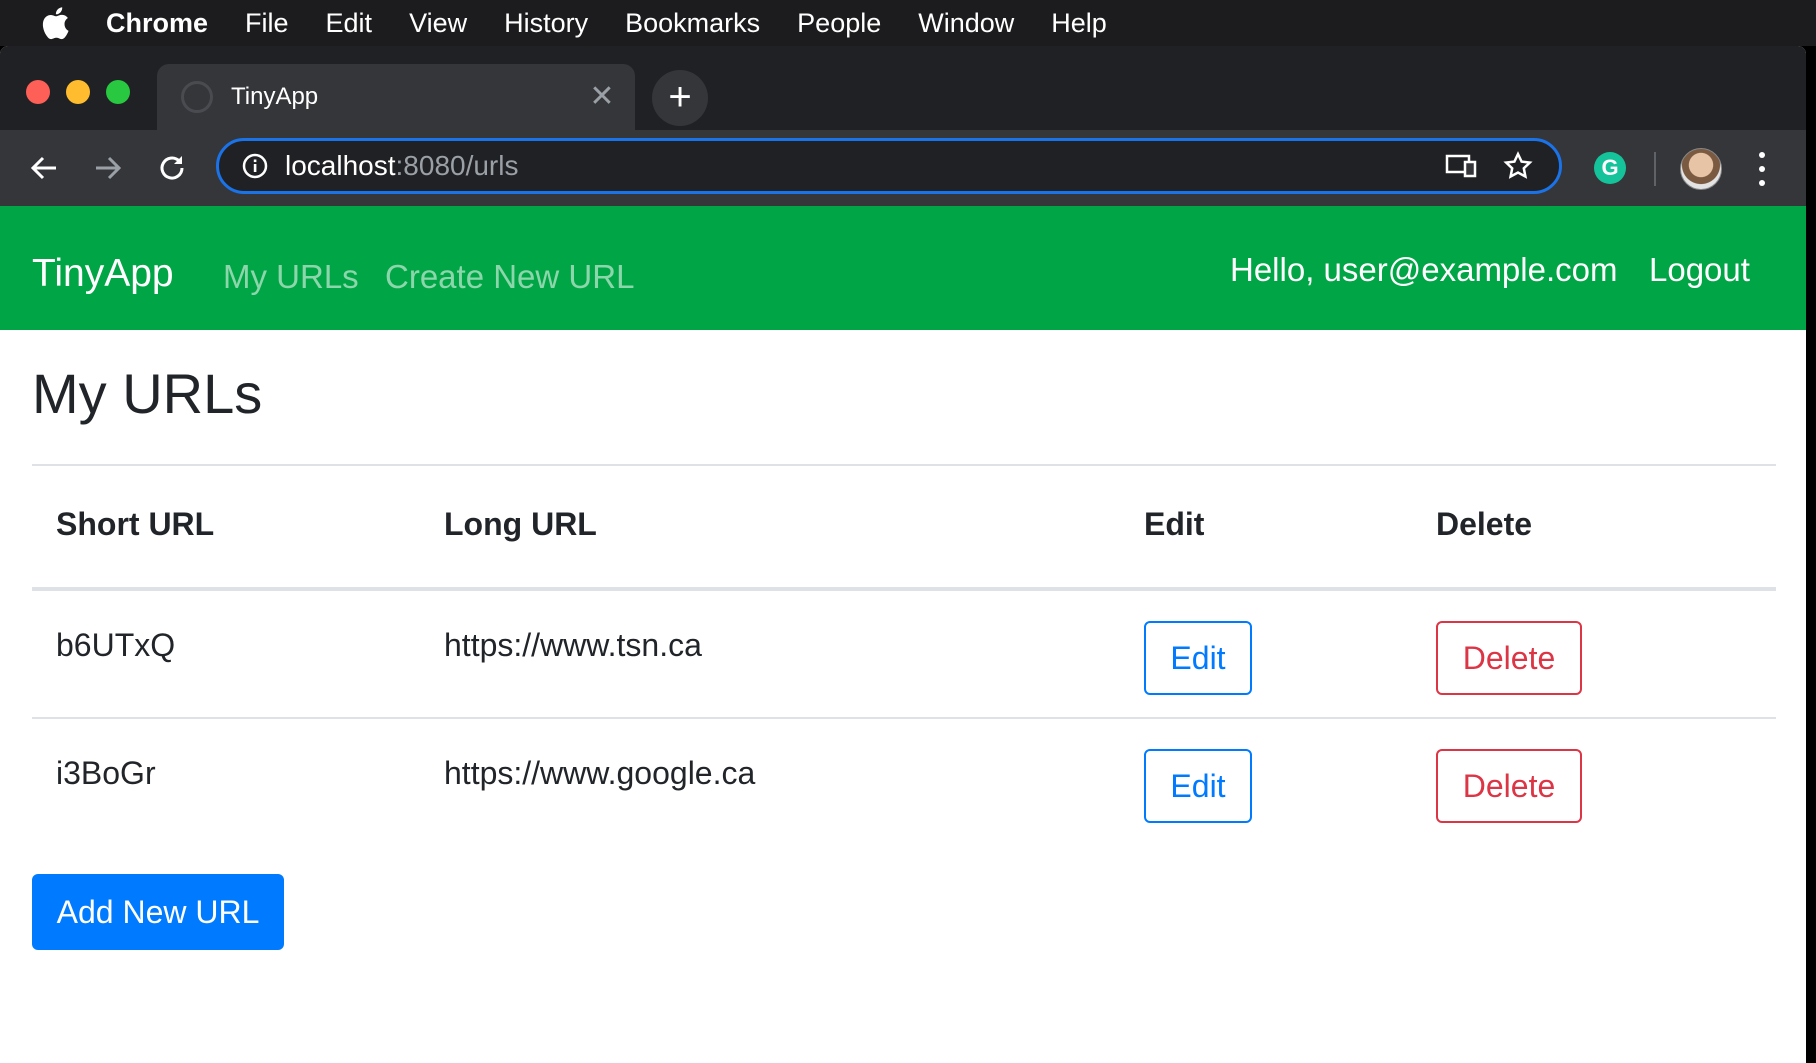 The image size is (1816, 1063). I want to click on toolbar-divider, so click(1655, 169).